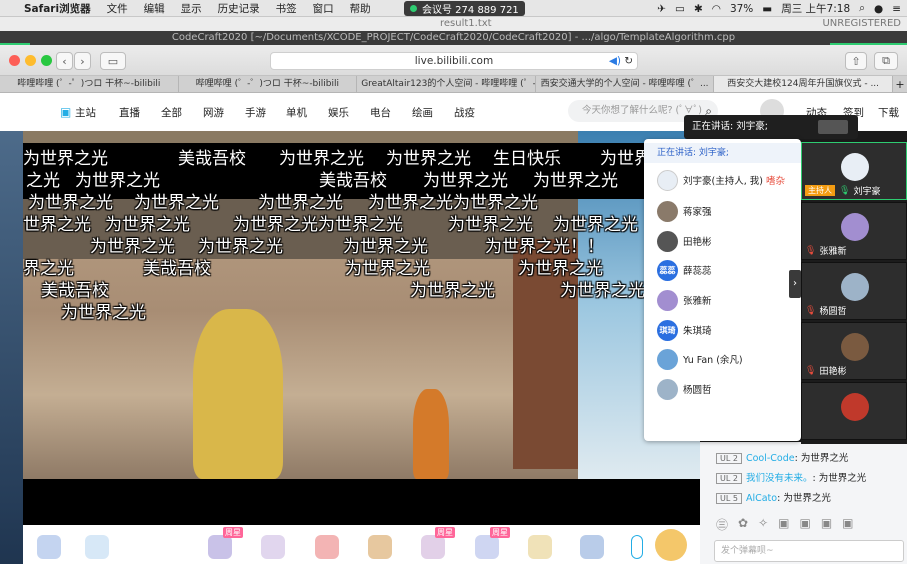 This screenshot has width=907, height=564. I want to click on nav-epidemic: 战疫, so click(464, 112).